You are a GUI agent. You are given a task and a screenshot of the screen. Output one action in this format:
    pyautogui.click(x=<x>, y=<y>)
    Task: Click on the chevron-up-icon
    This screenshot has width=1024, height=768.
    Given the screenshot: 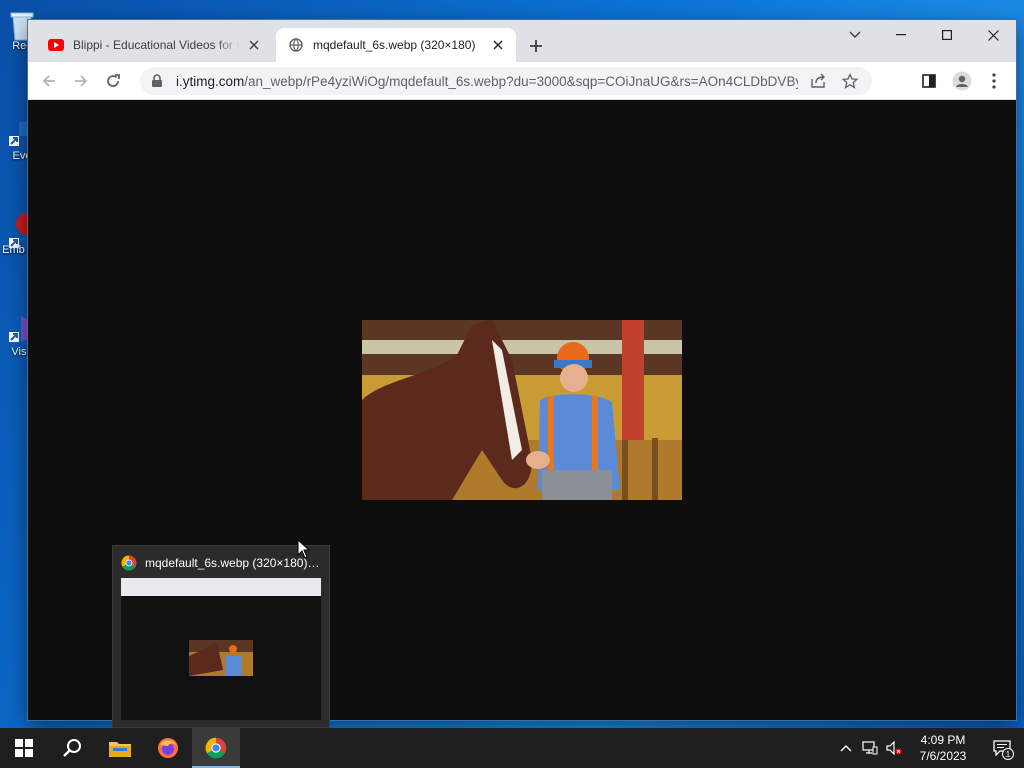 What is the action you would take?
    pyautogui.click(x=846, y=748)
    